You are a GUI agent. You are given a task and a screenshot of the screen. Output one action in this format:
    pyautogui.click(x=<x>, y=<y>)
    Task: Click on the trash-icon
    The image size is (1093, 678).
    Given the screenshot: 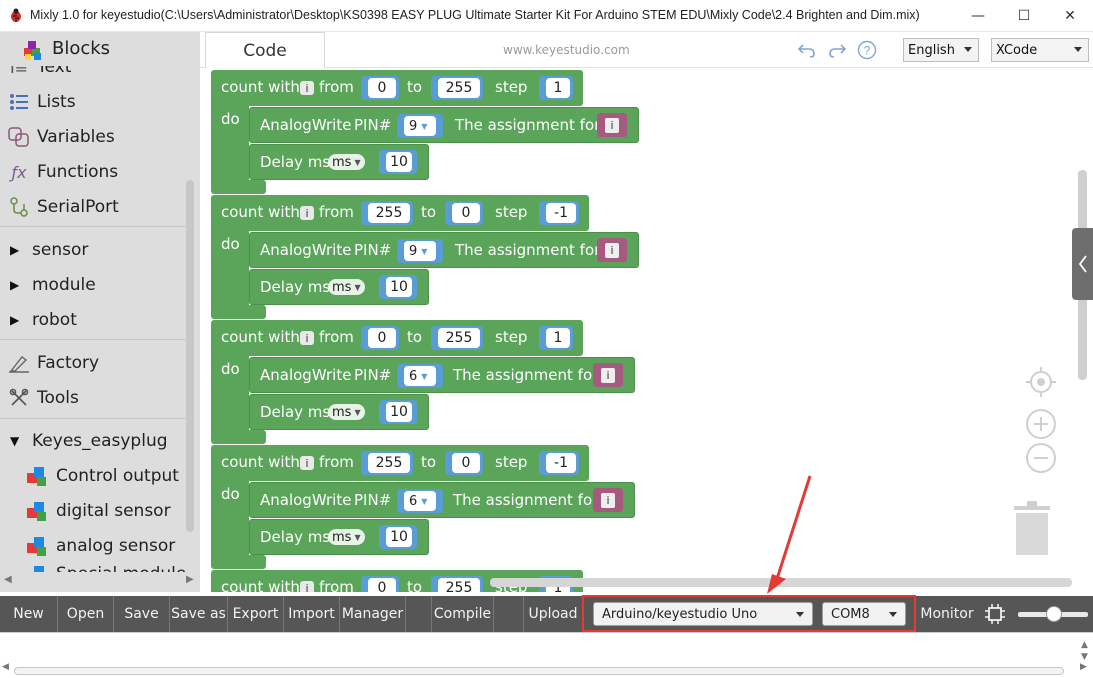 What is the action you would take?
    pyautogui.click(x=1032, y=528)
    